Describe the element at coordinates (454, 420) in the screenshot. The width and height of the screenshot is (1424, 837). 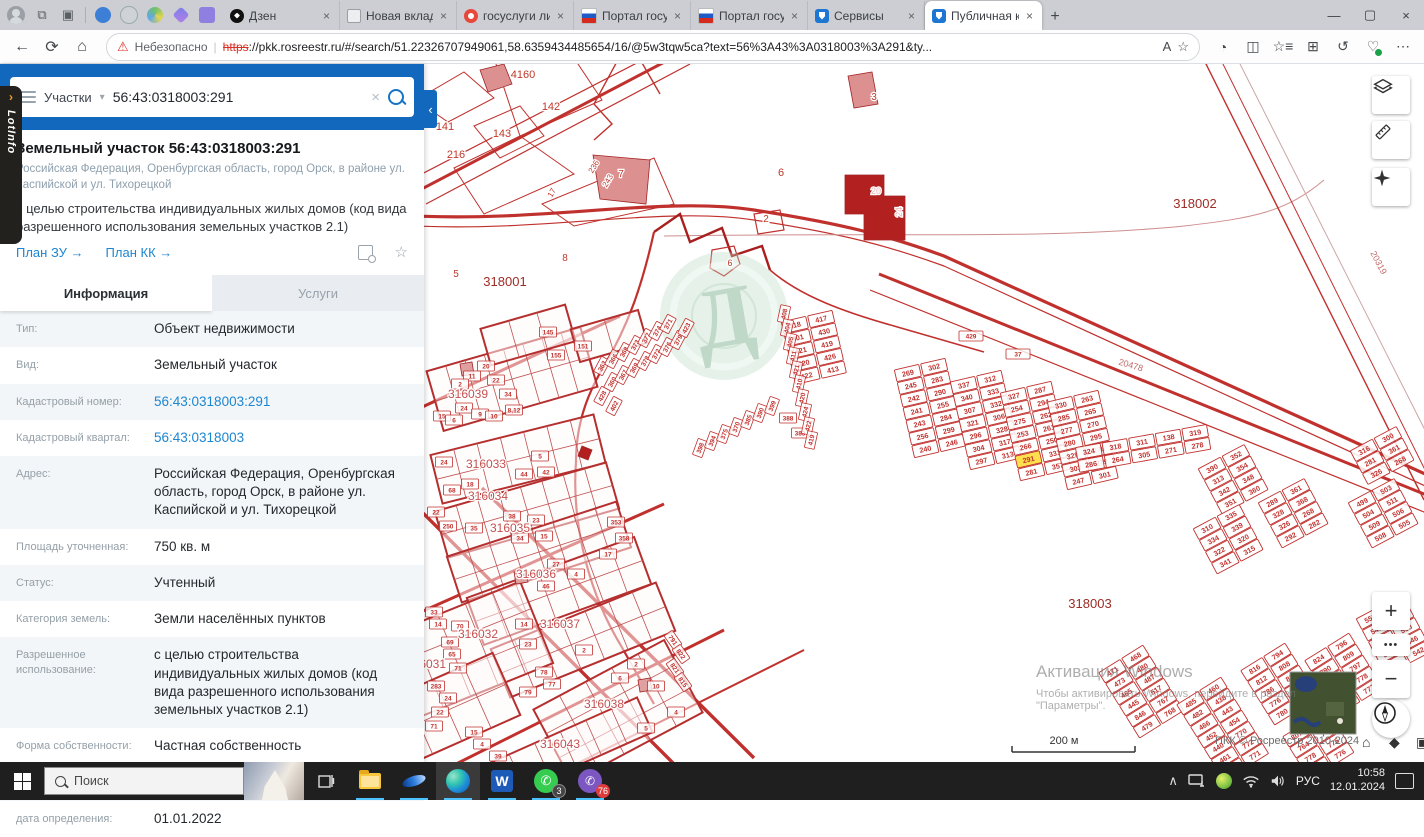
I see `parcel-cell: 6` at that location.